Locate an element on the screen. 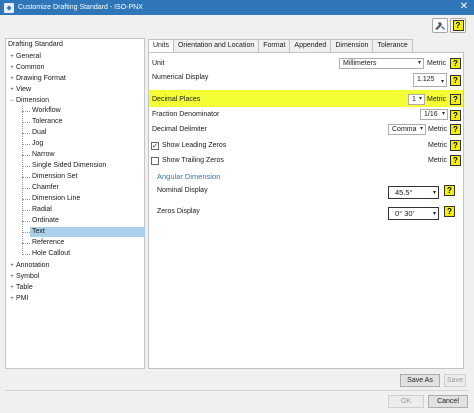  fraction-denominator-label: Fraction Denominator is located at coordinates (186, 114).